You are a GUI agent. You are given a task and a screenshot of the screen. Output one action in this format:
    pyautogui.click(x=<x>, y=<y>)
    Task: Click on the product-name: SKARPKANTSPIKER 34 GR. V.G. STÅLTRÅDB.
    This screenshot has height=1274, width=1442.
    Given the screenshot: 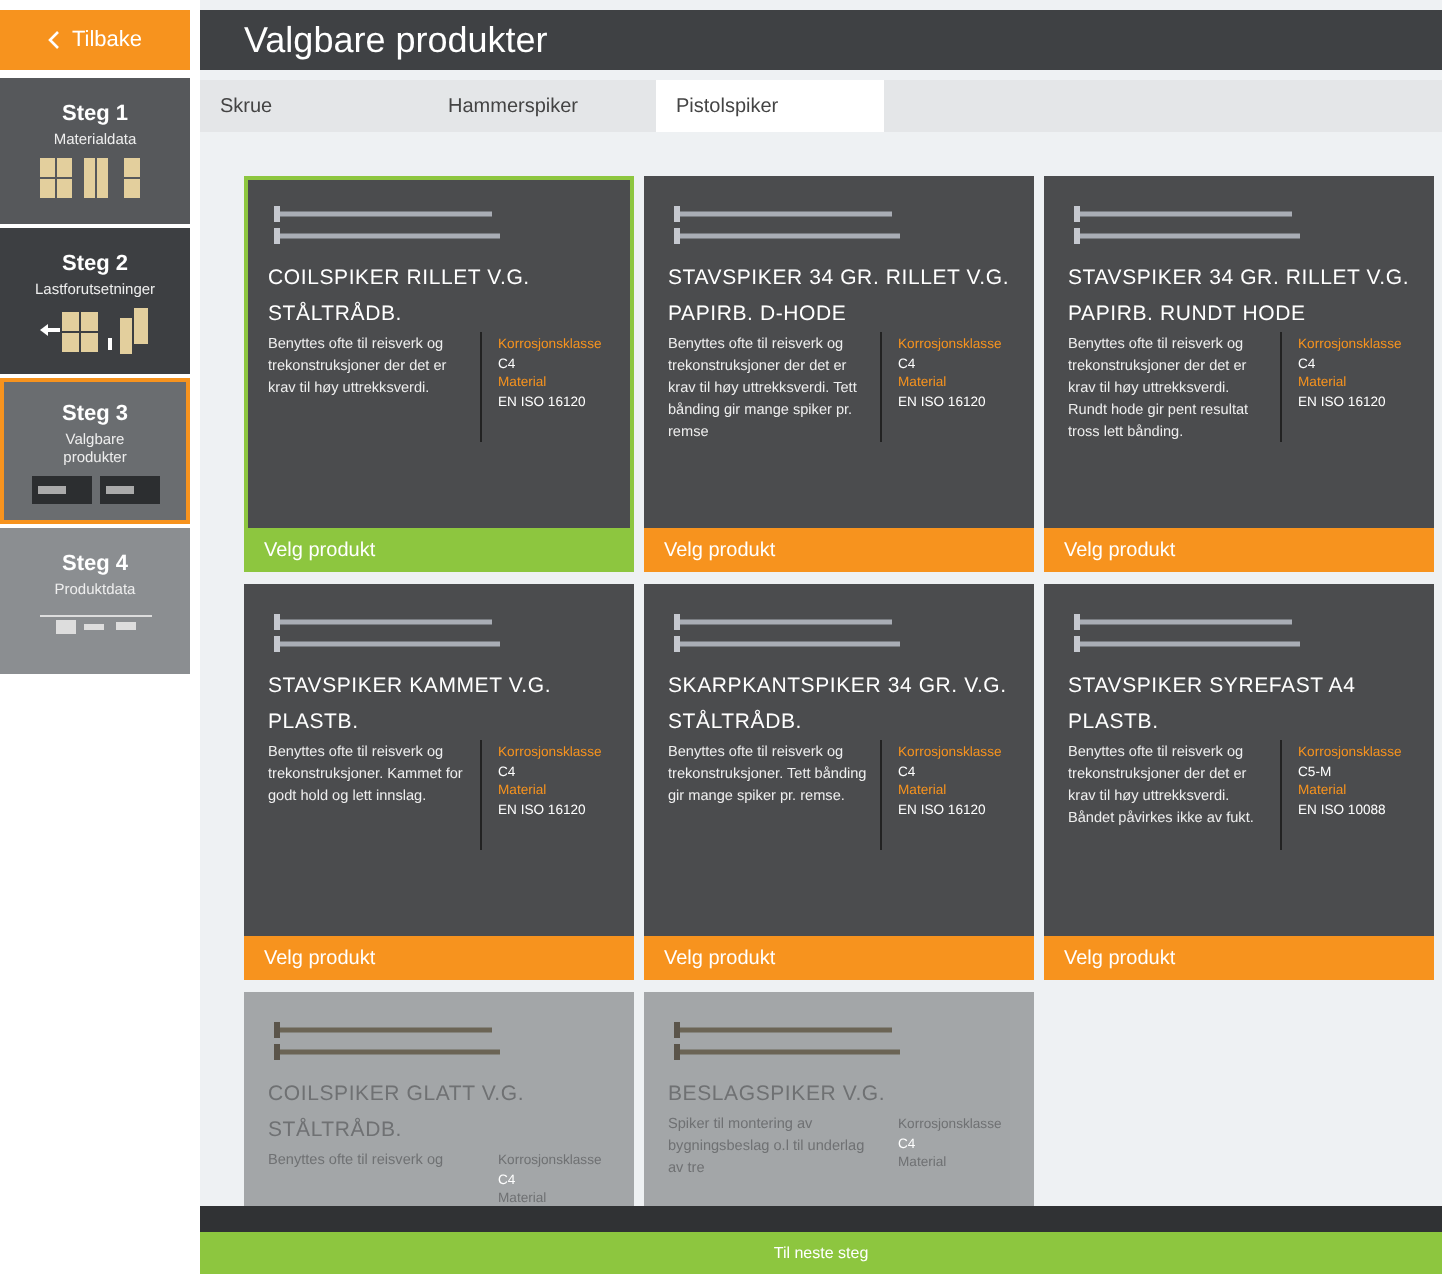 What is the action you would take?
    pyautogui.click(x=837, y=705)
    